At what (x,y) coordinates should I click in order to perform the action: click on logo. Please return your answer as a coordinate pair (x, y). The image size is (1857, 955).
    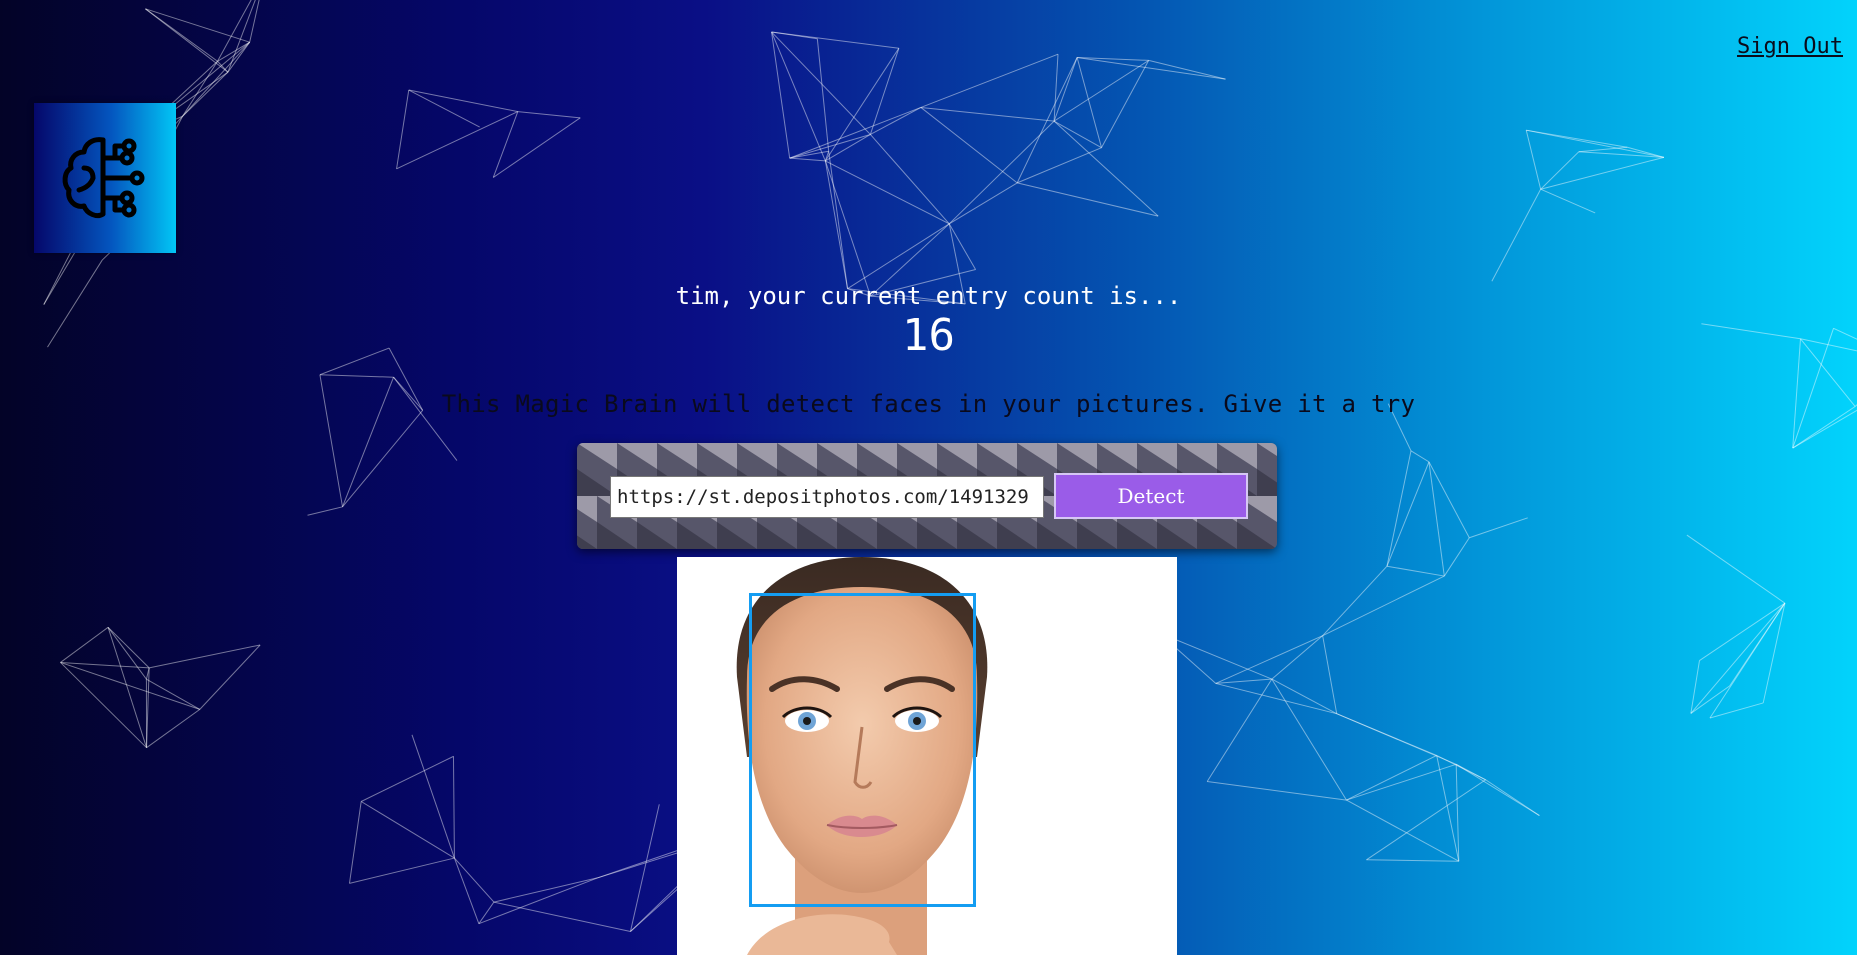
    Looking at the image, I should click on (105, 178).